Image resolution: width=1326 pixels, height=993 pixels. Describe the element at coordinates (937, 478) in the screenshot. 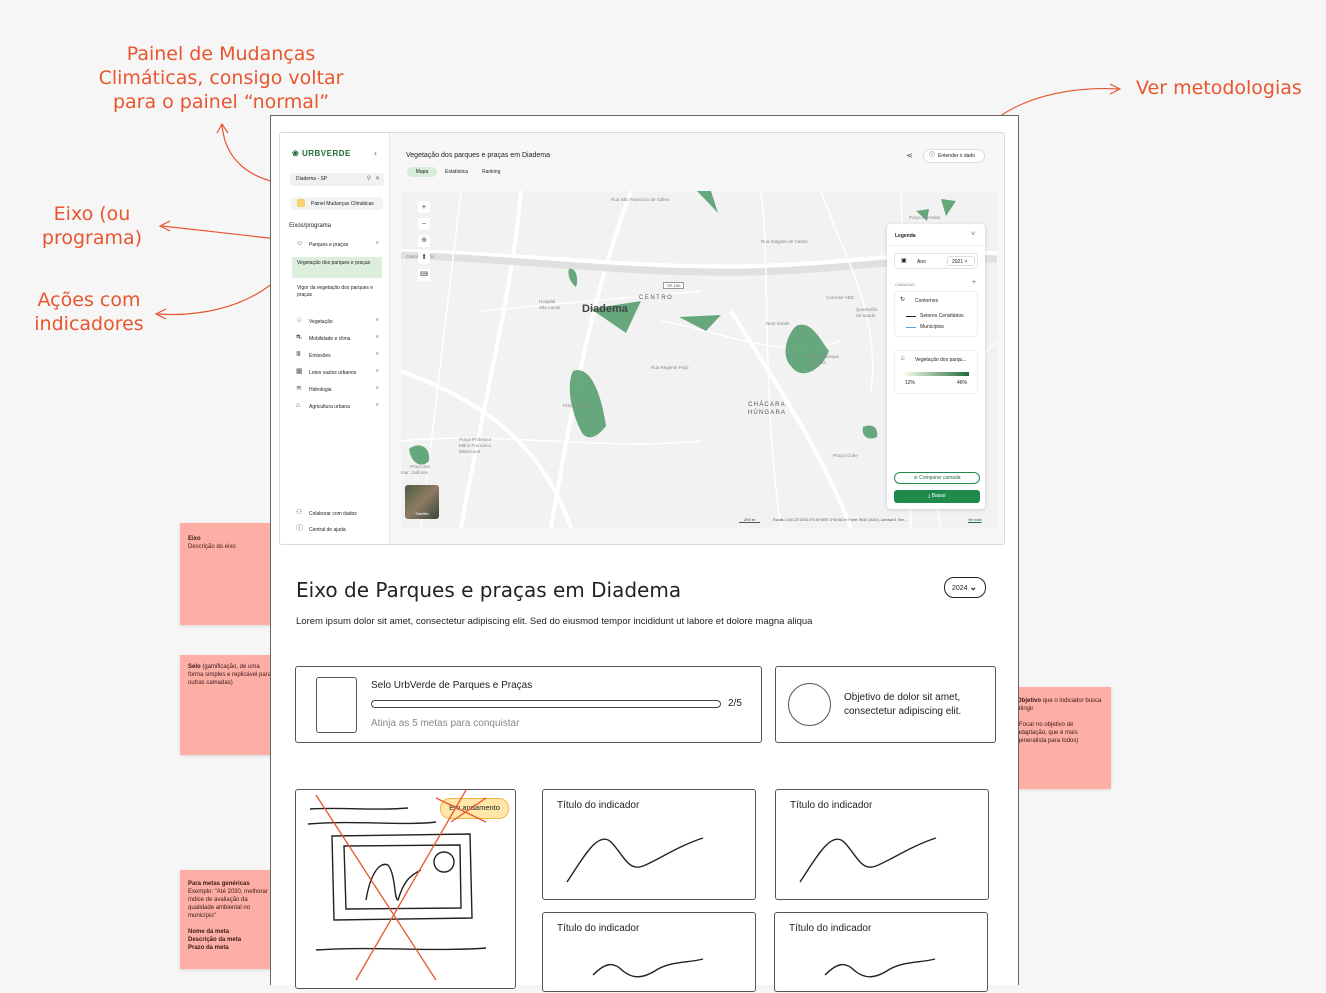

I see `comparar-button: ⊖ Comparar camada` at that location.